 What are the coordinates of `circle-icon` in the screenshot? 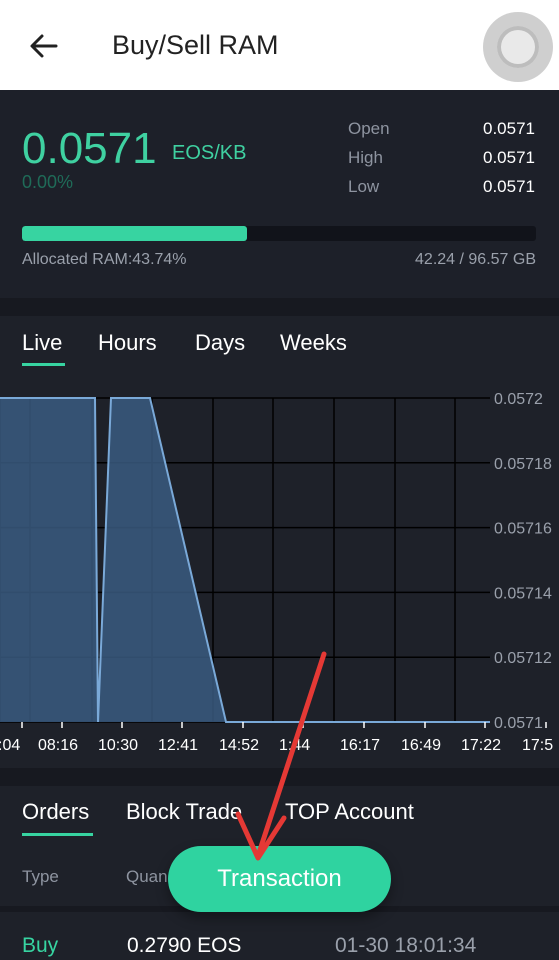 It's located at (518, 47).